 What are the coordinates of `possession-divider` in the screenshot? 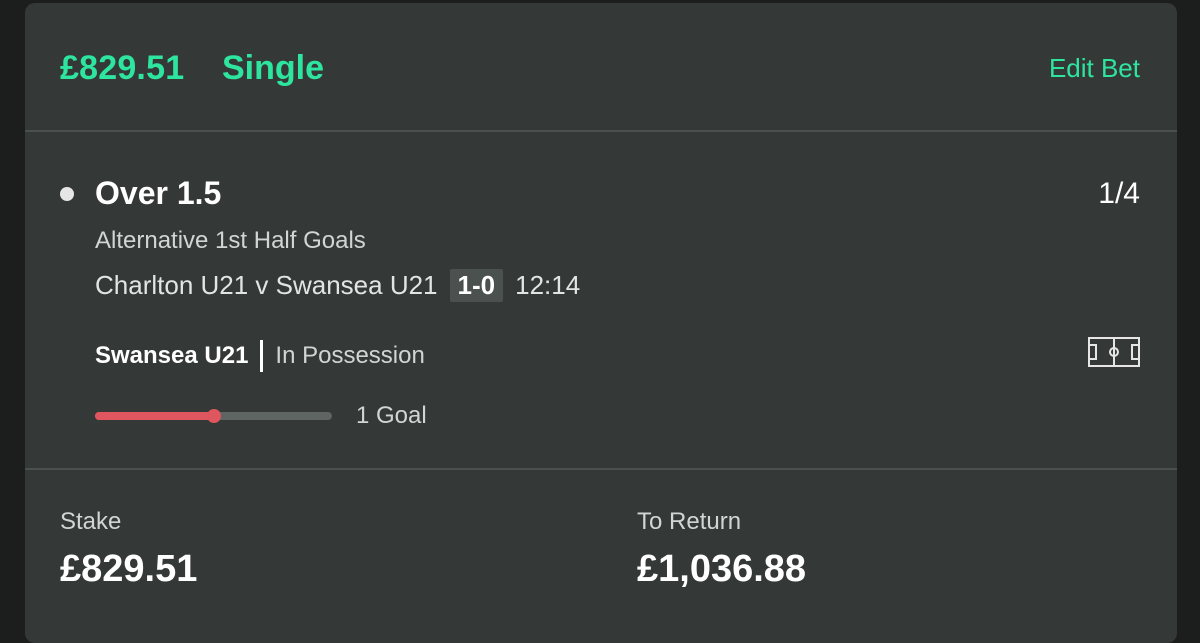 It's located at (262, 356).